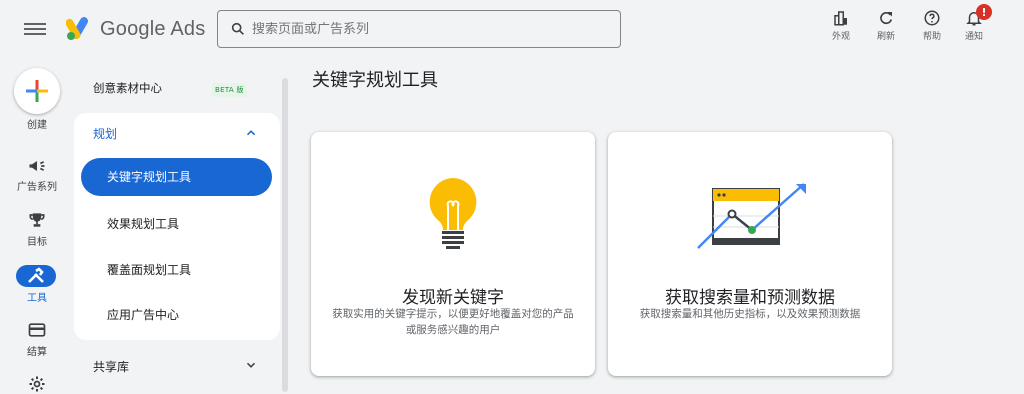 Image resolution: width=1024 pixels, height=394 pixels. What do you see at coordinates (453, 322) in the screenshot?
I see `card-description: 获取实用的关键字提示，以便更好地覆盖对您的产品或服务感兴趣的用户` at bounding box center [453, 322].